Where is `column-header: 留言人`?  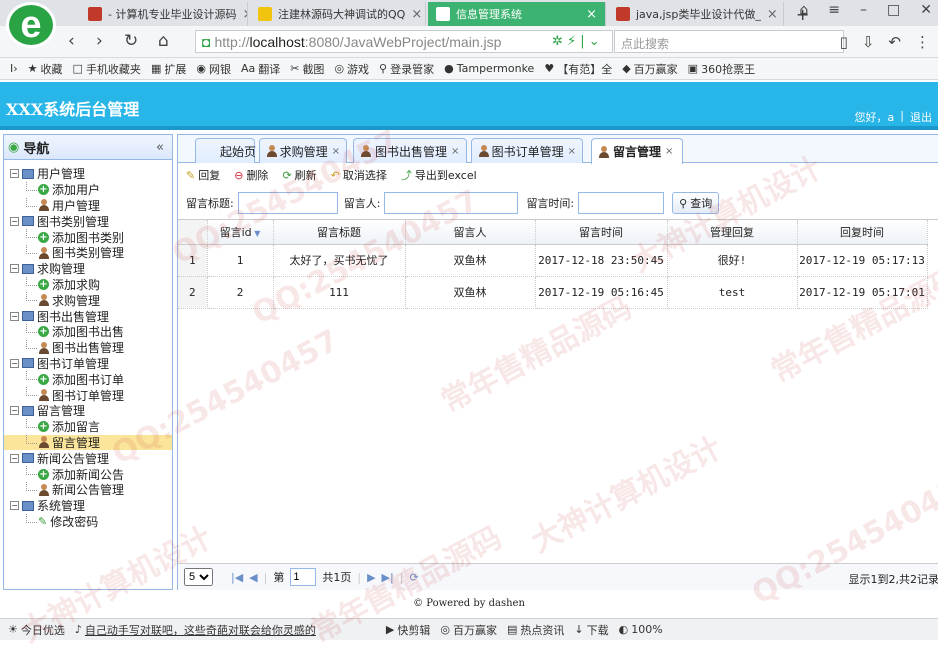 column-header: 留言人 is located at coordinates (470, 232).